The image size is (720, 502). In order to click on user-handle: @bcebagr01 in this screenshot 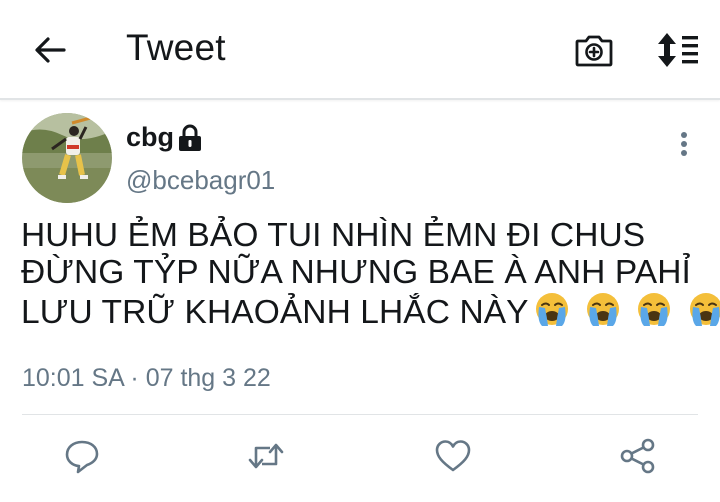, I will do `click(200, 180)`.